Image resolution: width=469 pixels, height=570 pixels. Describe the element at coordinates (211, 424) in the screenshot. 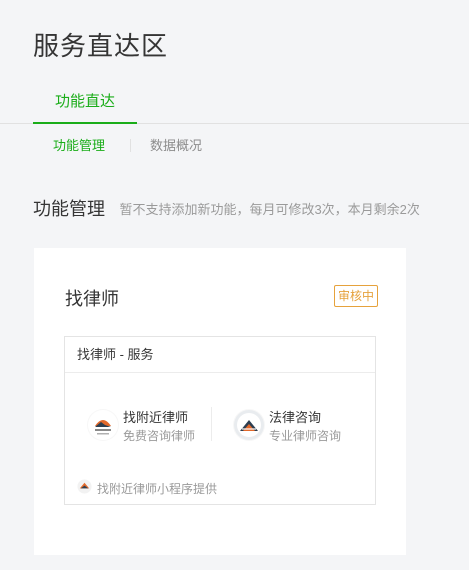

I see `service-separator` at that location.